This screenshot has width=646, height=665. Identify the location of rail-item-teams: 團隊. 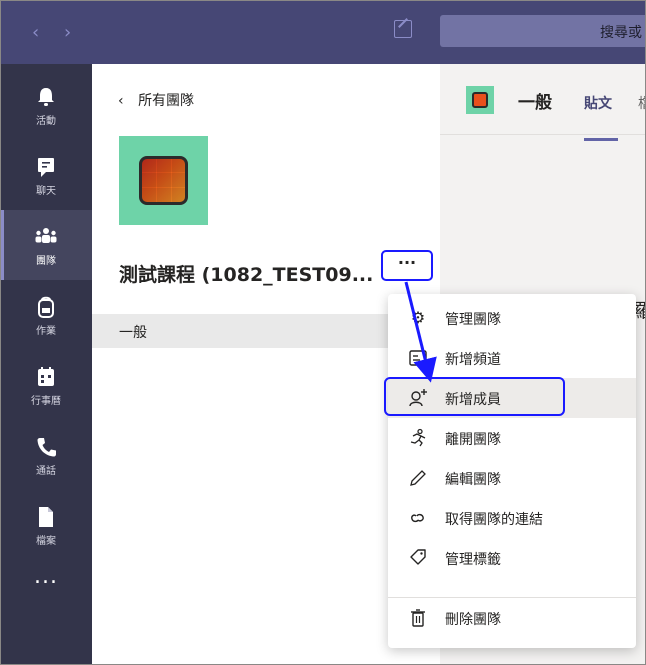
(46, 245).